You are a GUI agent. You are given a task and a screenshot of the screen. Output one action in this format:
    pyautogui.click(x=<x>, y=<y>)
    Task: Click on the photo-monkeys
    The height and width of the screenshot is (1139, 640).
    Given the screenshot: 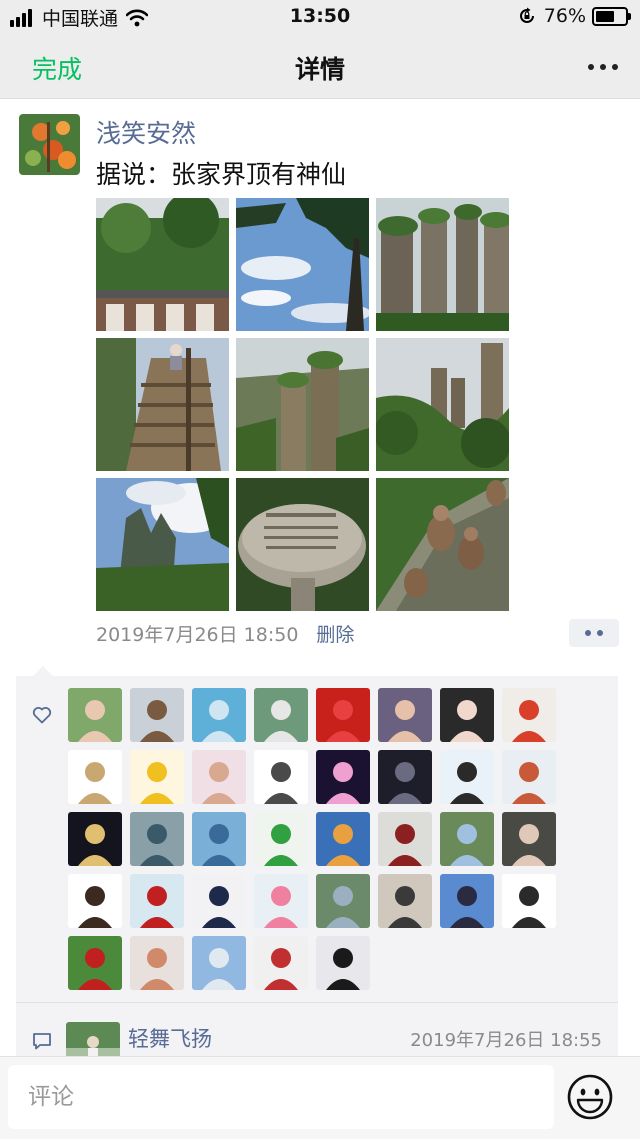 What is the action you would take?
    pyautogui.click(x=442, y=544)
    